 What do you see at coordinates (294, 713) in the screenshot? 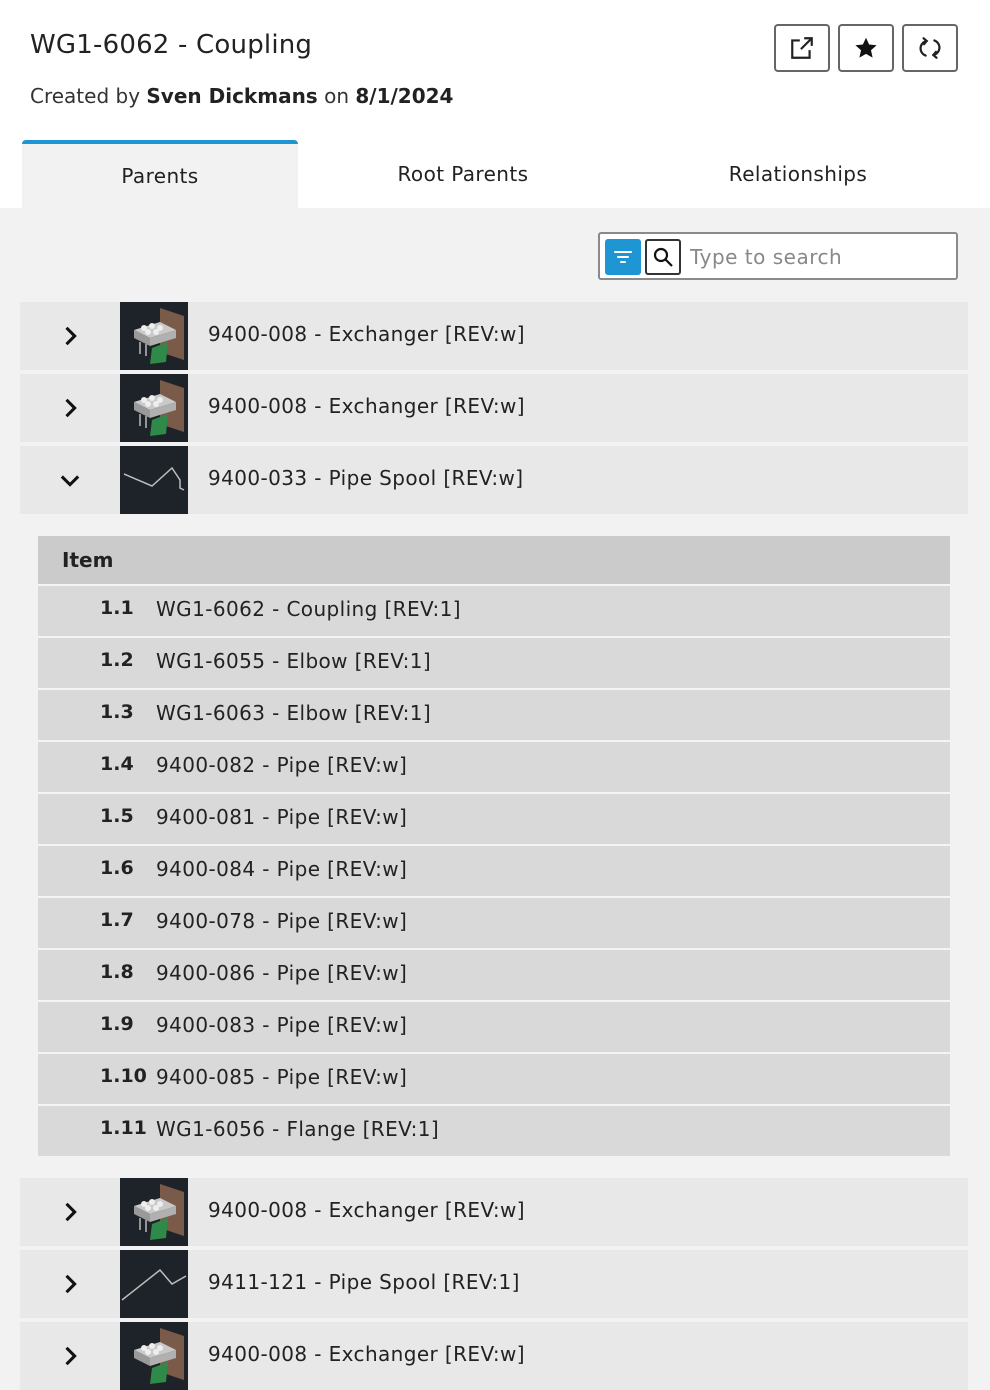
I see `row-label: WG1-6063 - Elbow [REV:1]` at bounding box center [294, 713].